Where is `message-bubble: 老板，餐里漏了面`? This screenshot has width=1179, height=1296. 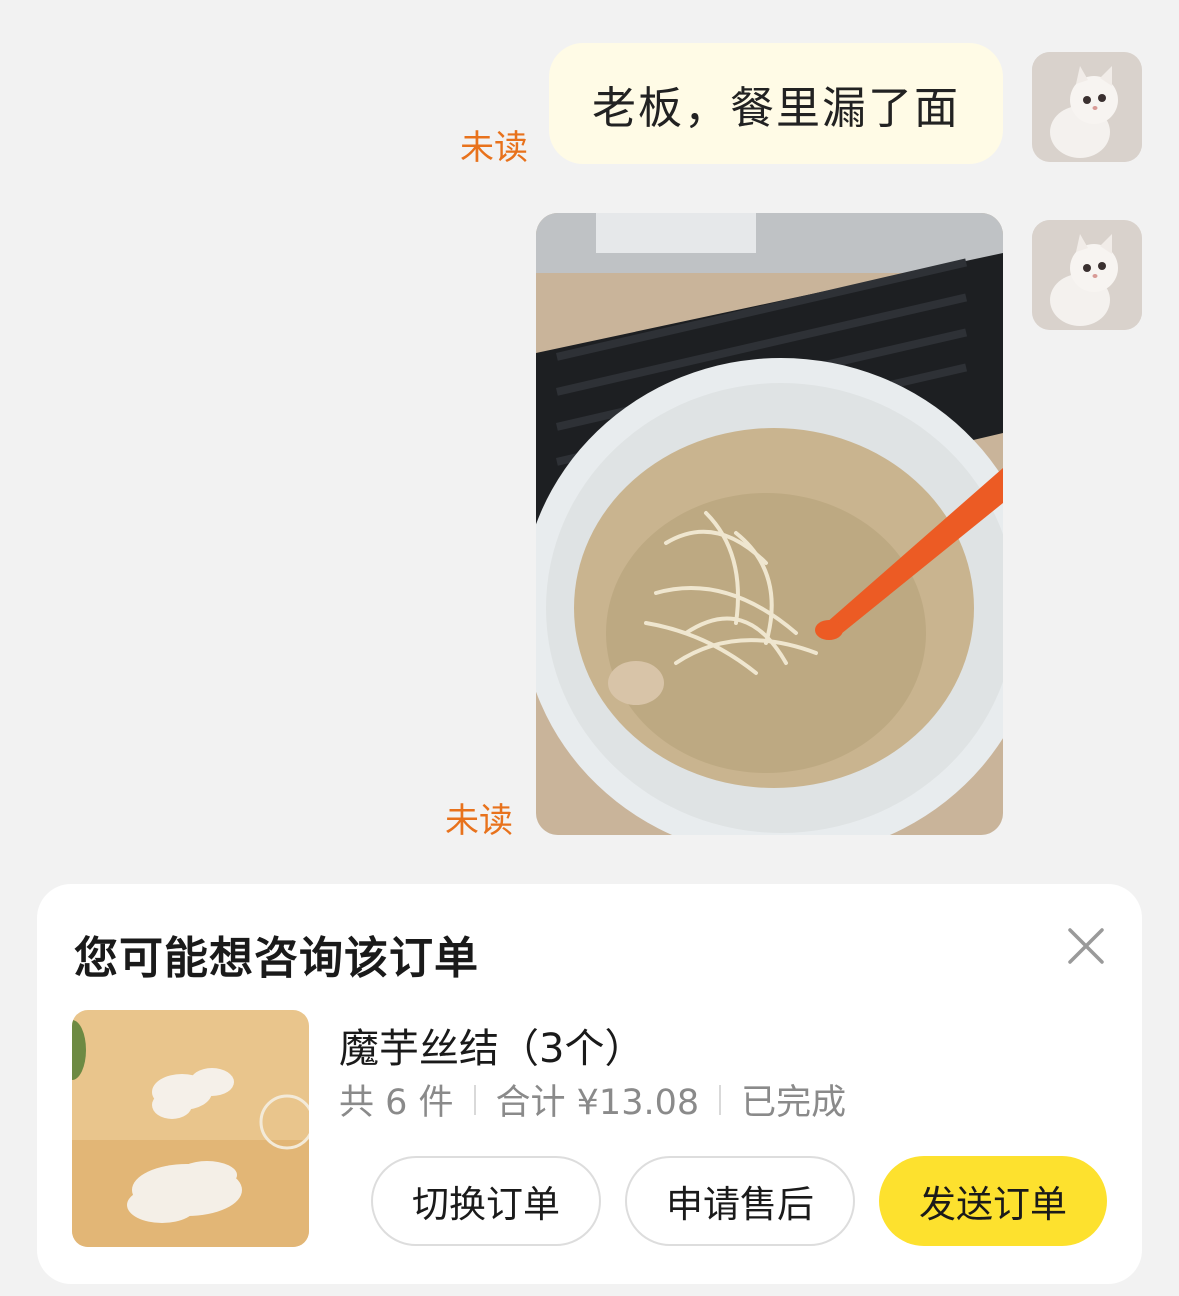
message-bubble: 老板，餐里漏了面 is located at coordinates (776, 103).